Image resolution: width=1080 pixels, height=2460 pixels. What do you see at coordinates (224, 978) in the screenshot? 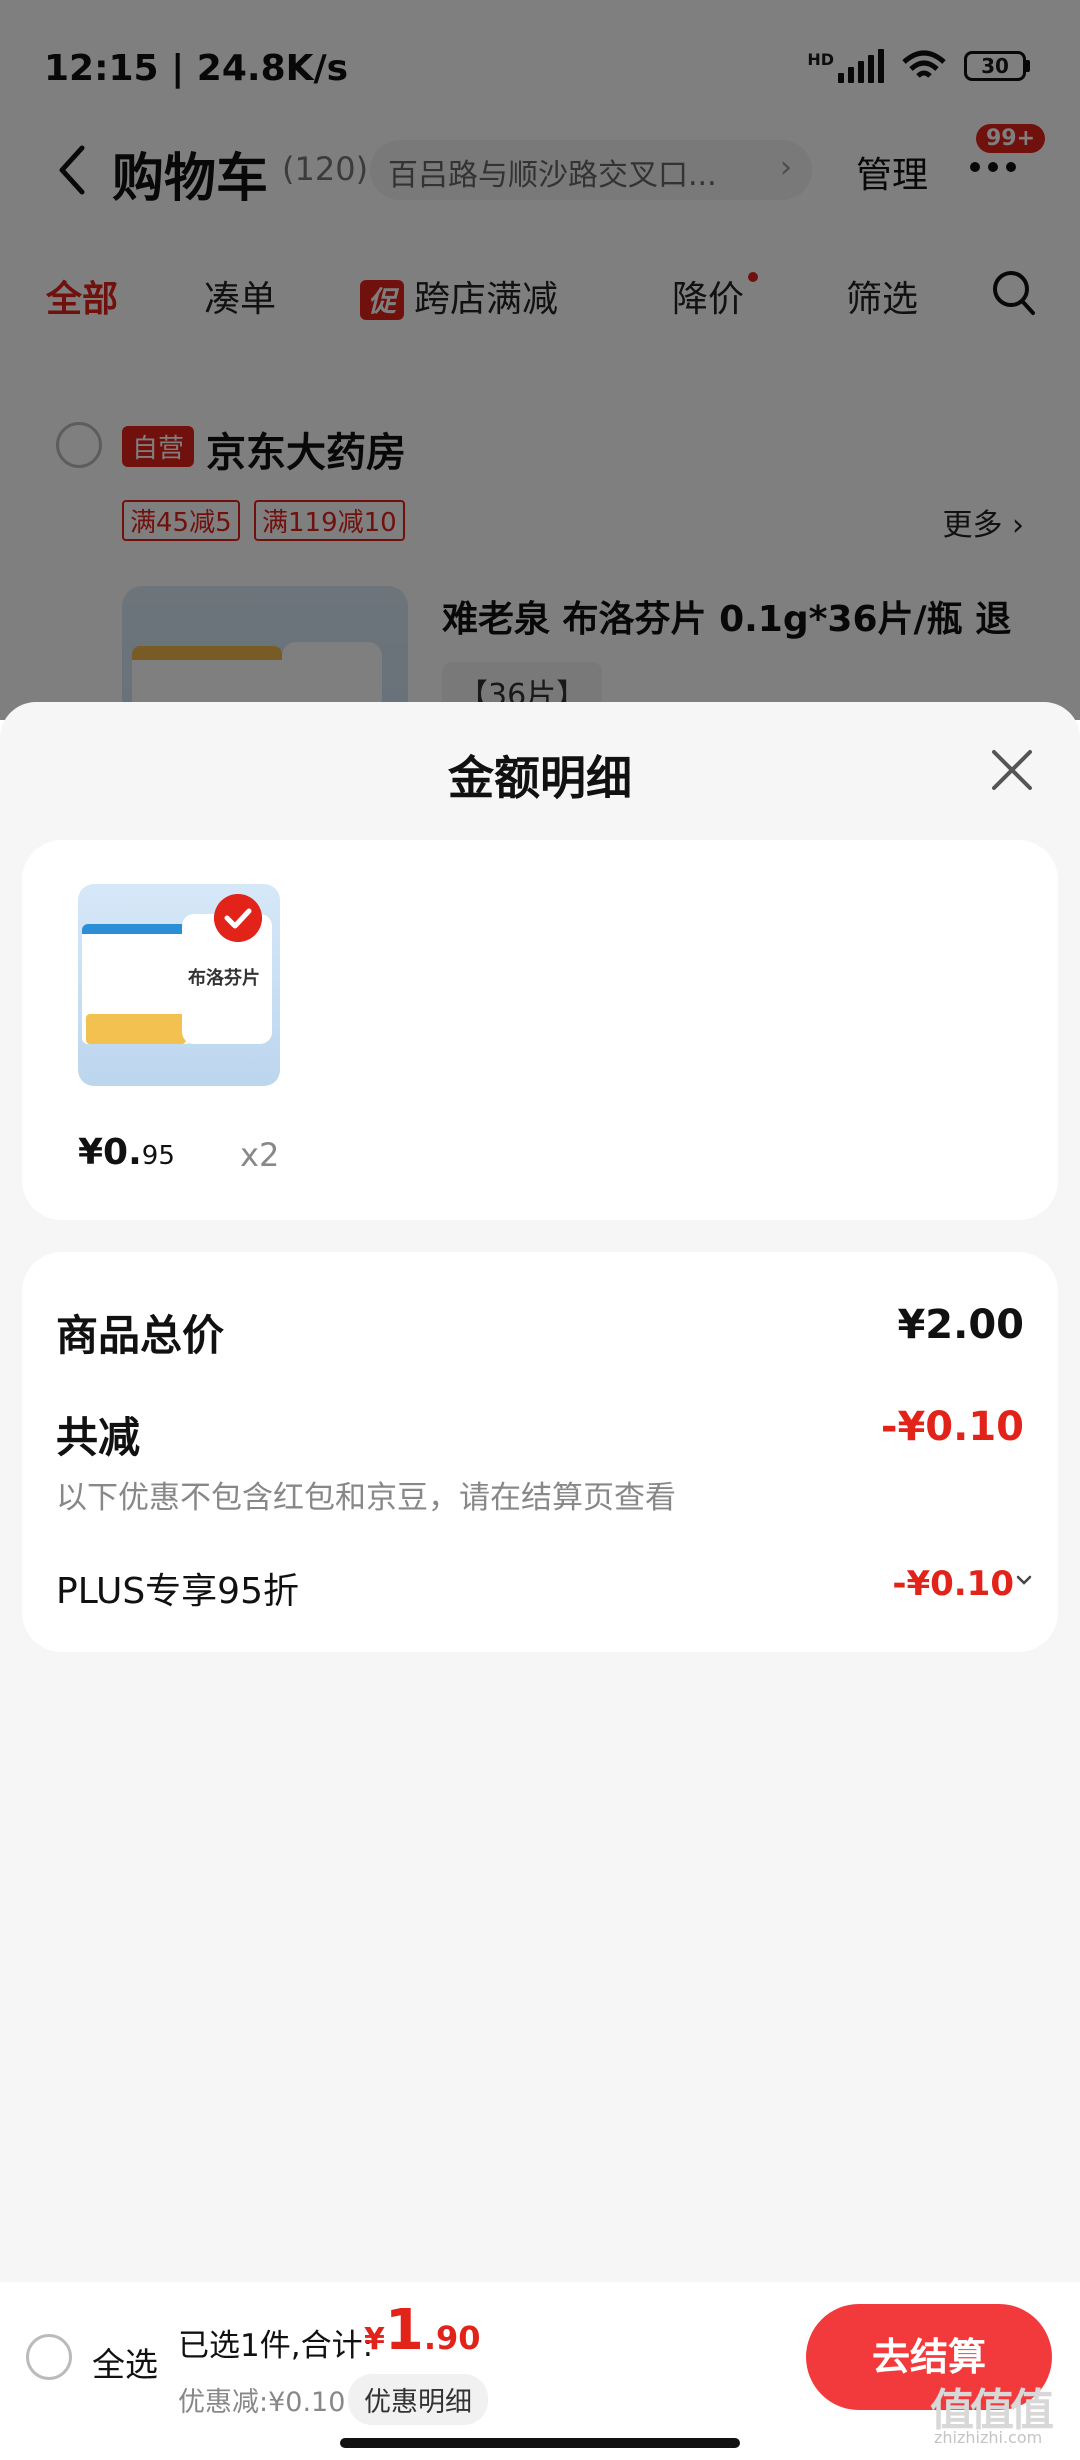
I see `item-thumb-label: 布洛芬片` at bounding box center [224, 978].